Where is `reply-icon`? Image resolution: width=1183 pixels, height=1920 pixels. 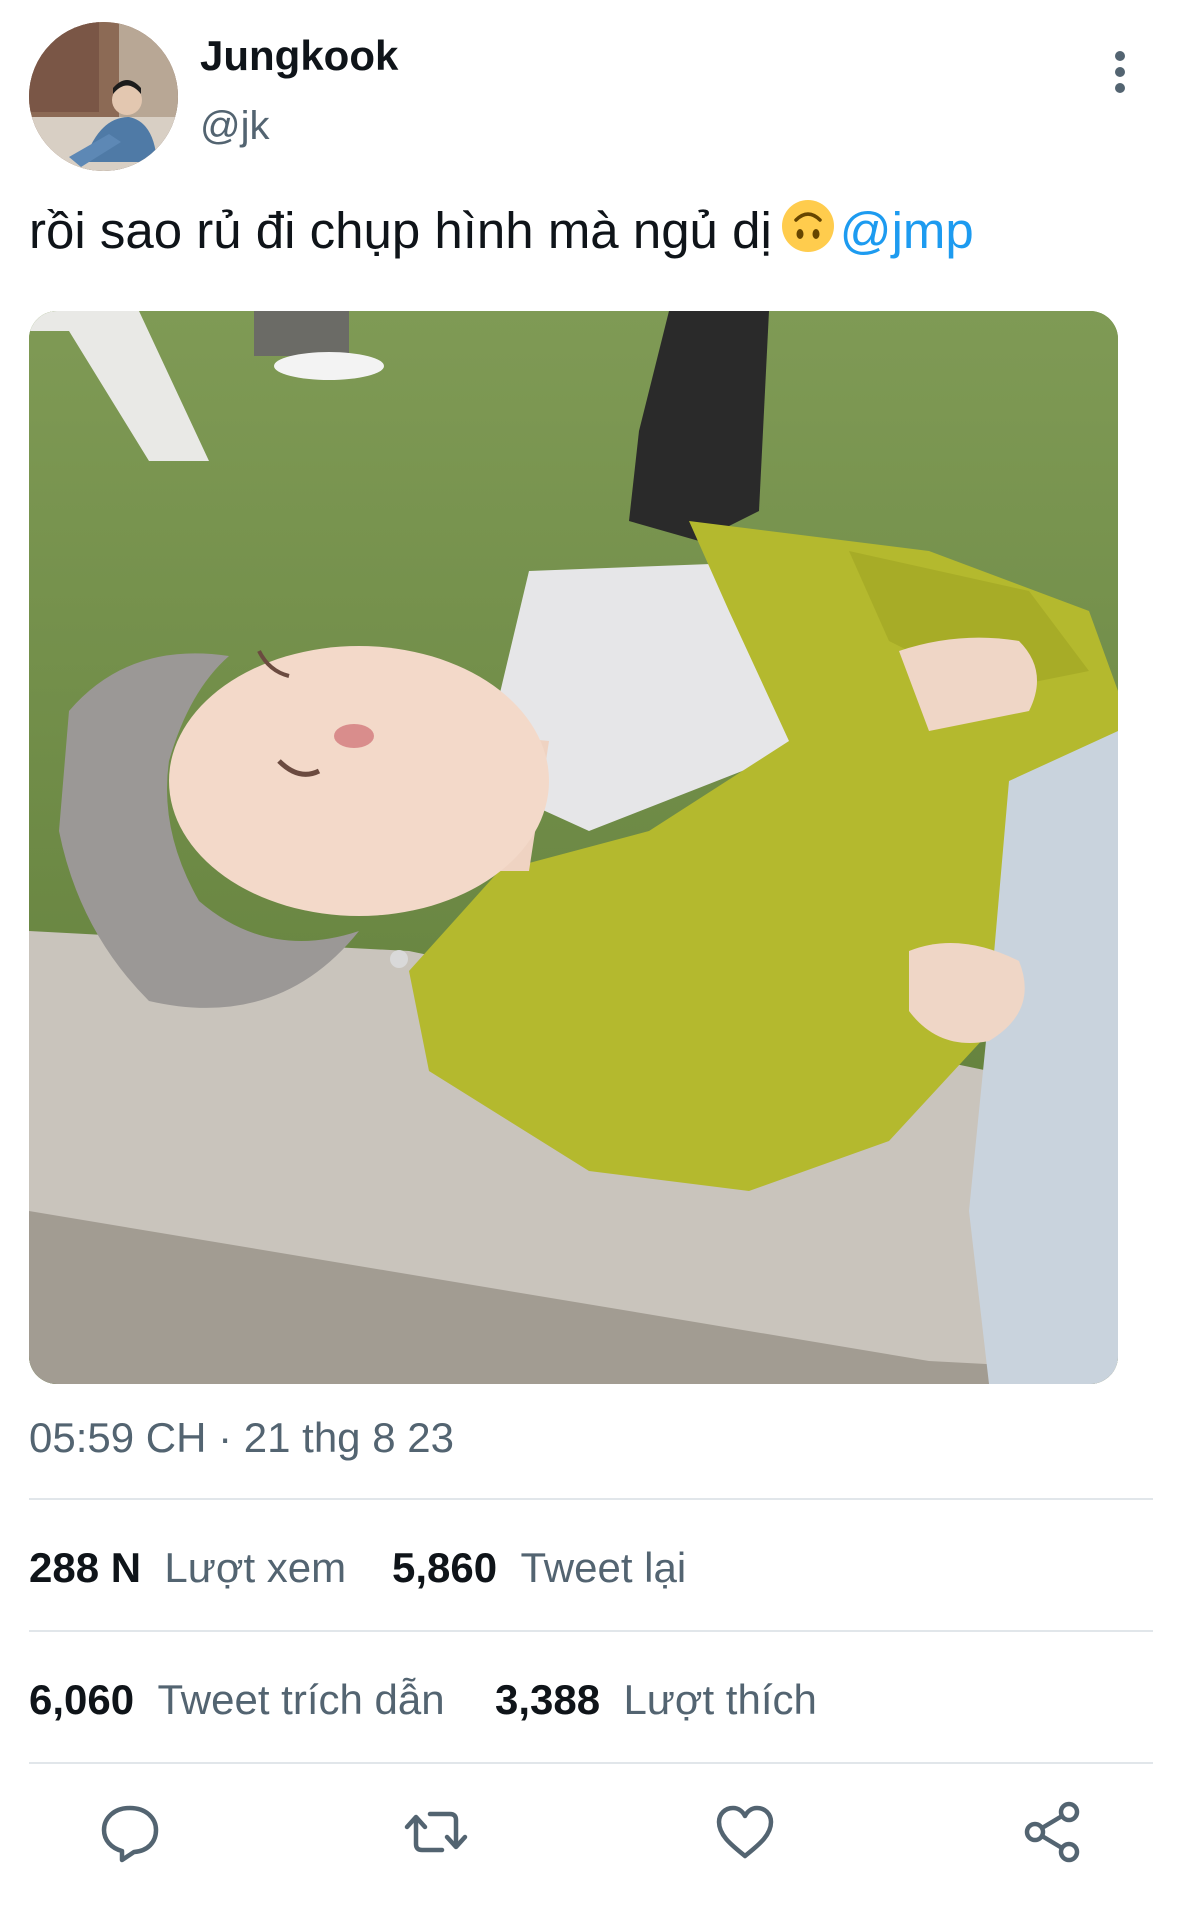
reply-icon is located at coordinates (130, 1832).